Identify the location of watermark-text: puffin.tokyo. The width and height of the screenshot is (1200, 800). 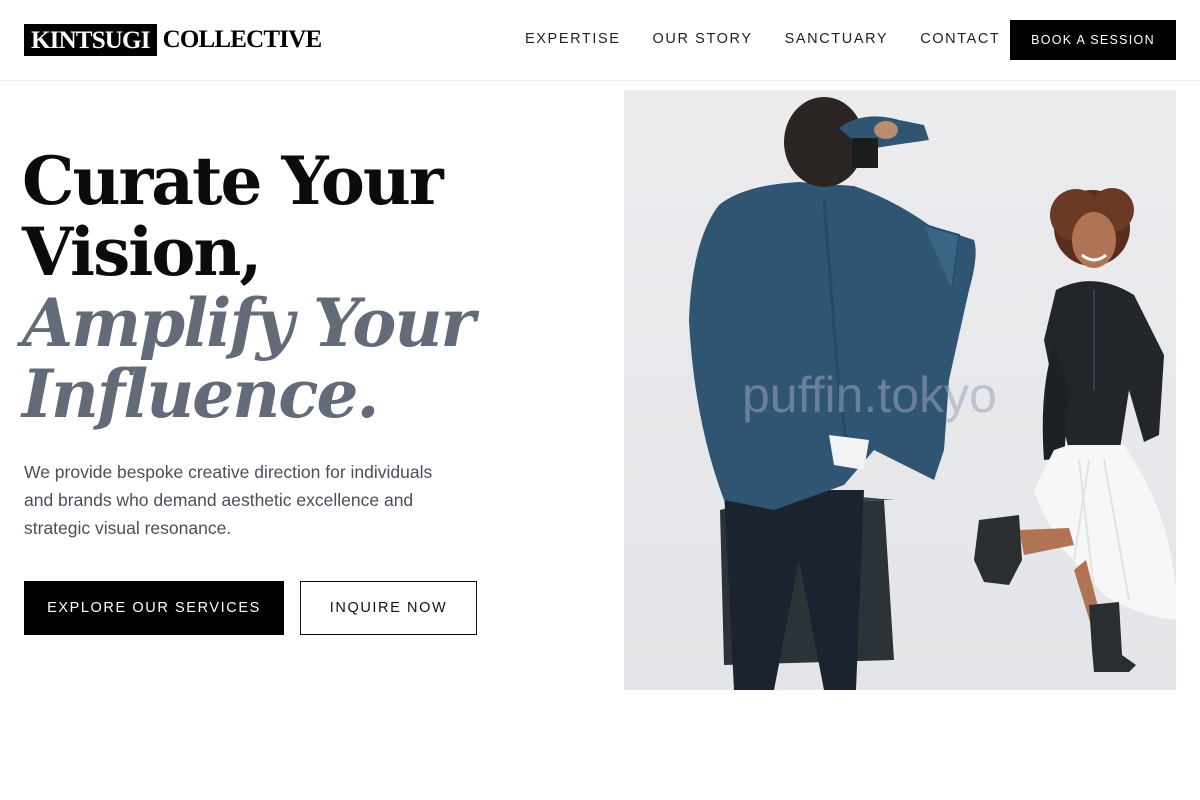
(869, 395).